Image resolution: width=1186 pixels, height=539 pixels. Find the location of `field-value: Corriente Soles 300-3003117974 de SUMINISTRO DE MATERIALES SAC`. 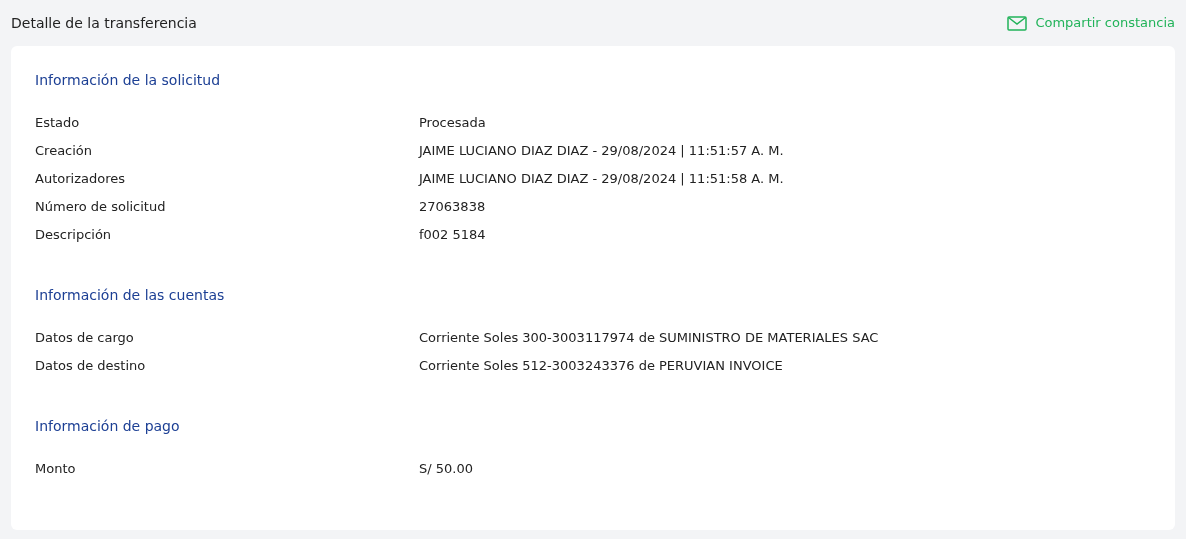

field-value: Corriente Soles 300-3003117974 de SUMINISTRO DE MATERIALES SAC is located at coordinates (649, 338).